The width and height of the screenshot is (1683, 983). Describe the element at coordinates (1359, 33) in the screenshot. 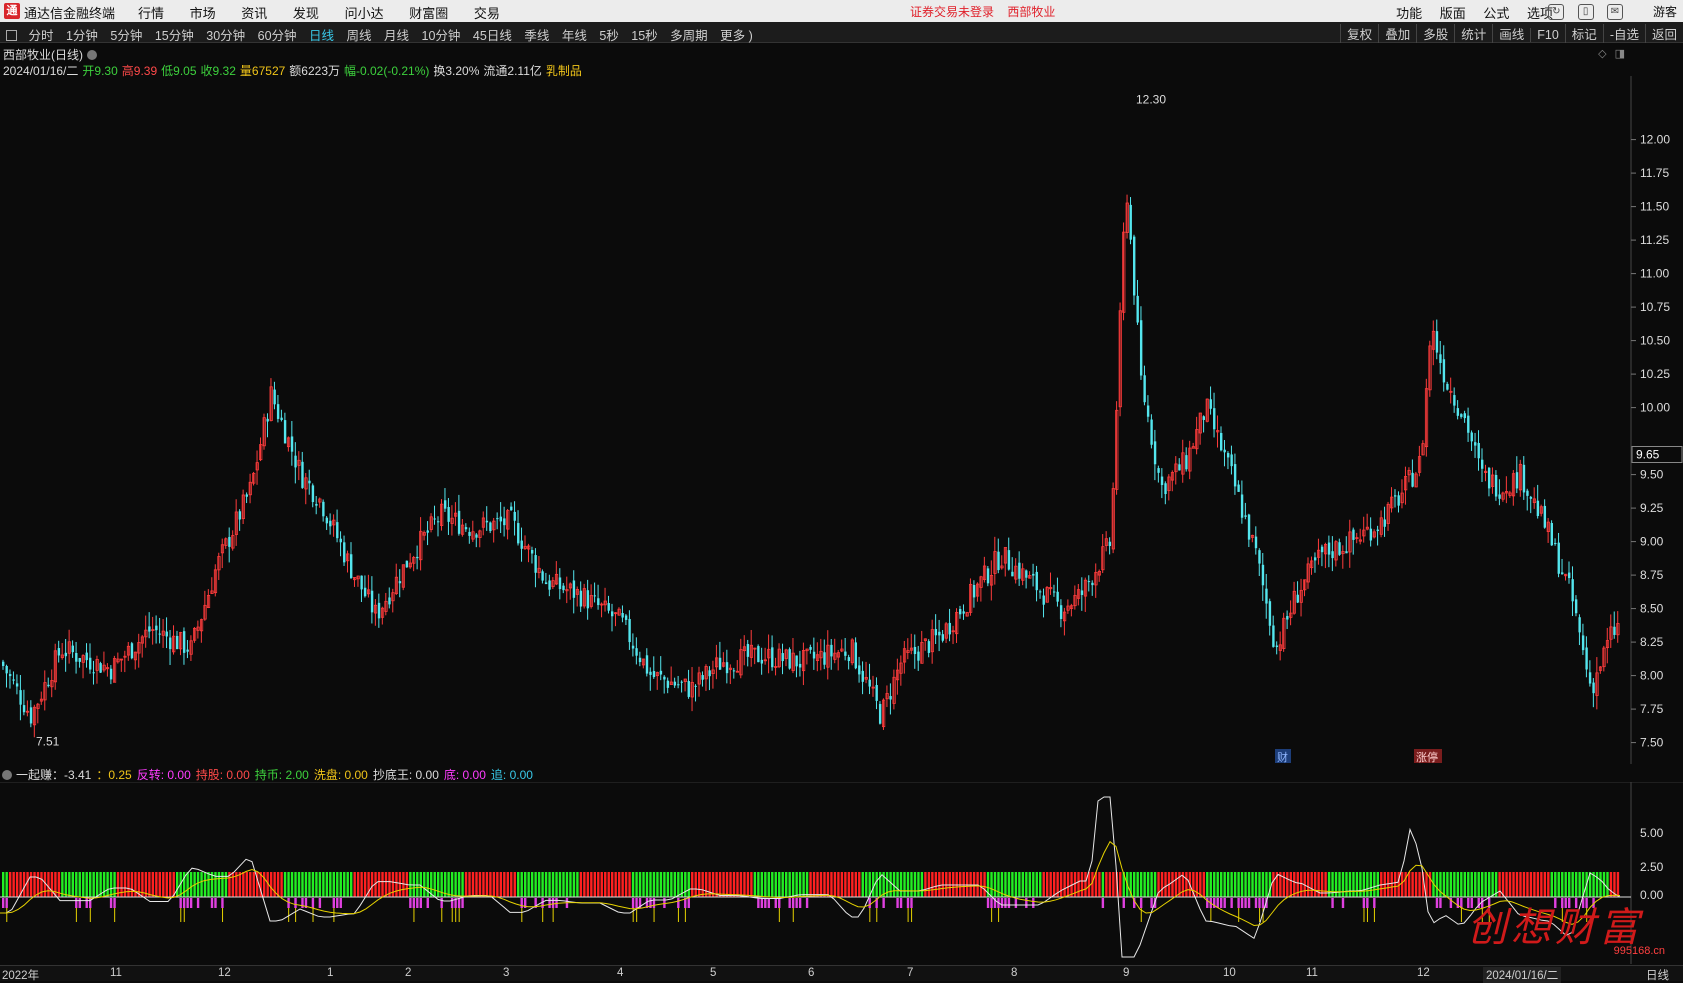

I see `tool-fuquan: 复权` at that location.